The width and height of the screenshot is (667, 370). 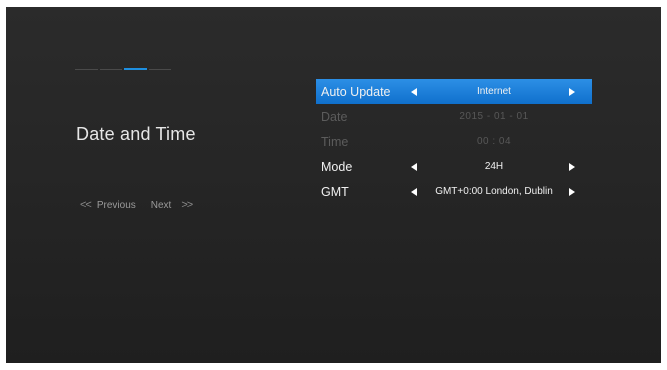 I want to click on page-title: Date and Time, so click(x=136, y=134).